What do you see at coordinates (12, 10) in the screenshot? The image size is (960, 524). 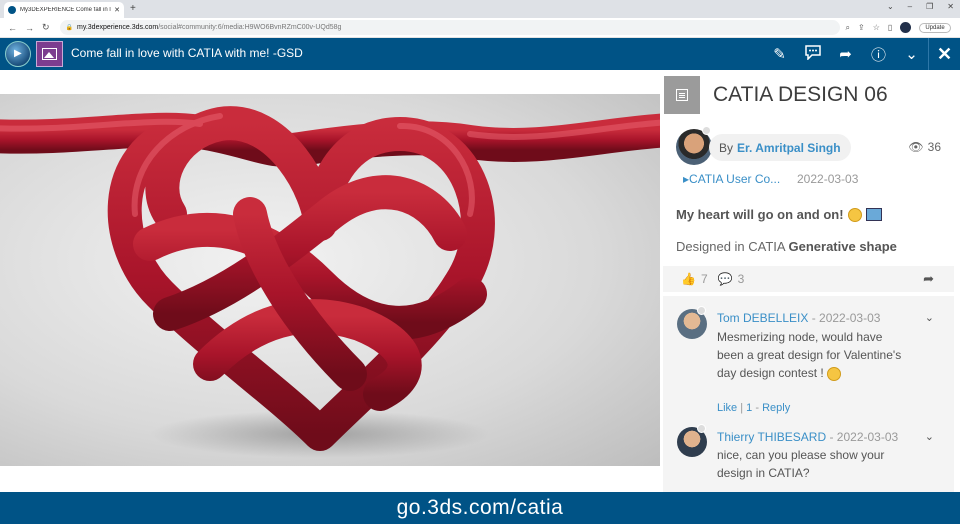 I see `3ds-favicon-icon` at bounding box center [12, 10].